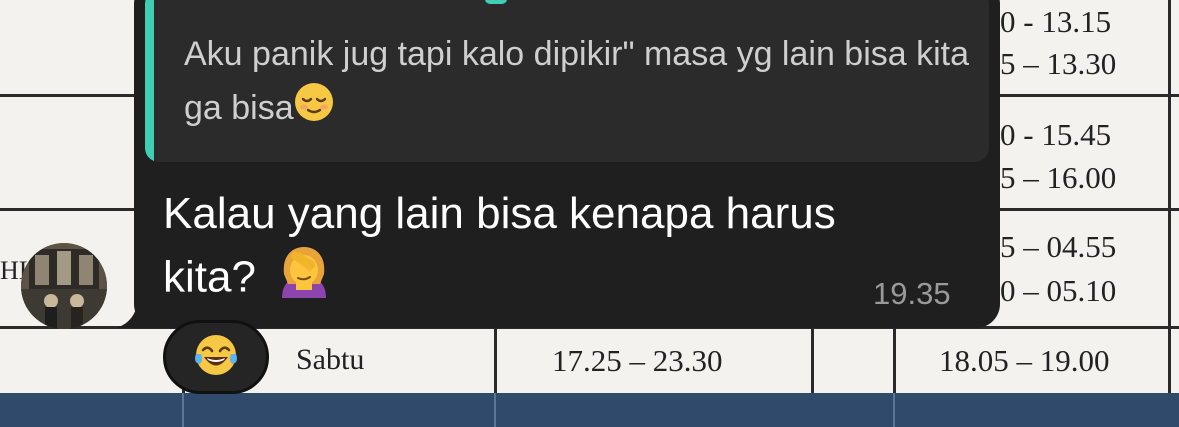 Image resolution: width=1179 pixels, height=427 pixels. What do you see at coordinates (499, 213) in the screenshot?
I see `message-text-line: Kalau yang lain bisa kenapa harus` at bounding box center [499, 213].